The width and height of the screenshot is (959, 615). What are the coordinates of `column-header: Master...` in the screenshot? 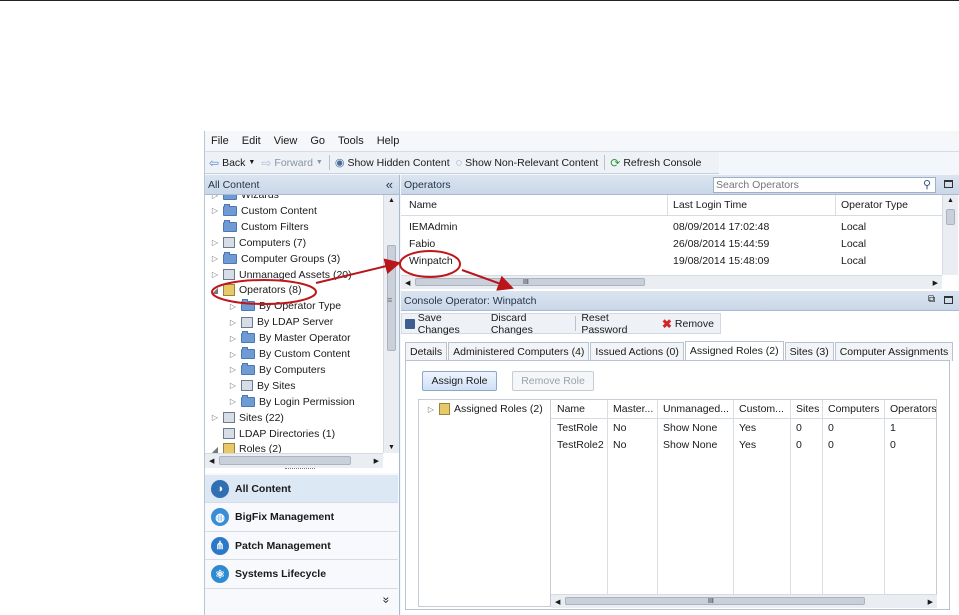 It's located at (633, 409).